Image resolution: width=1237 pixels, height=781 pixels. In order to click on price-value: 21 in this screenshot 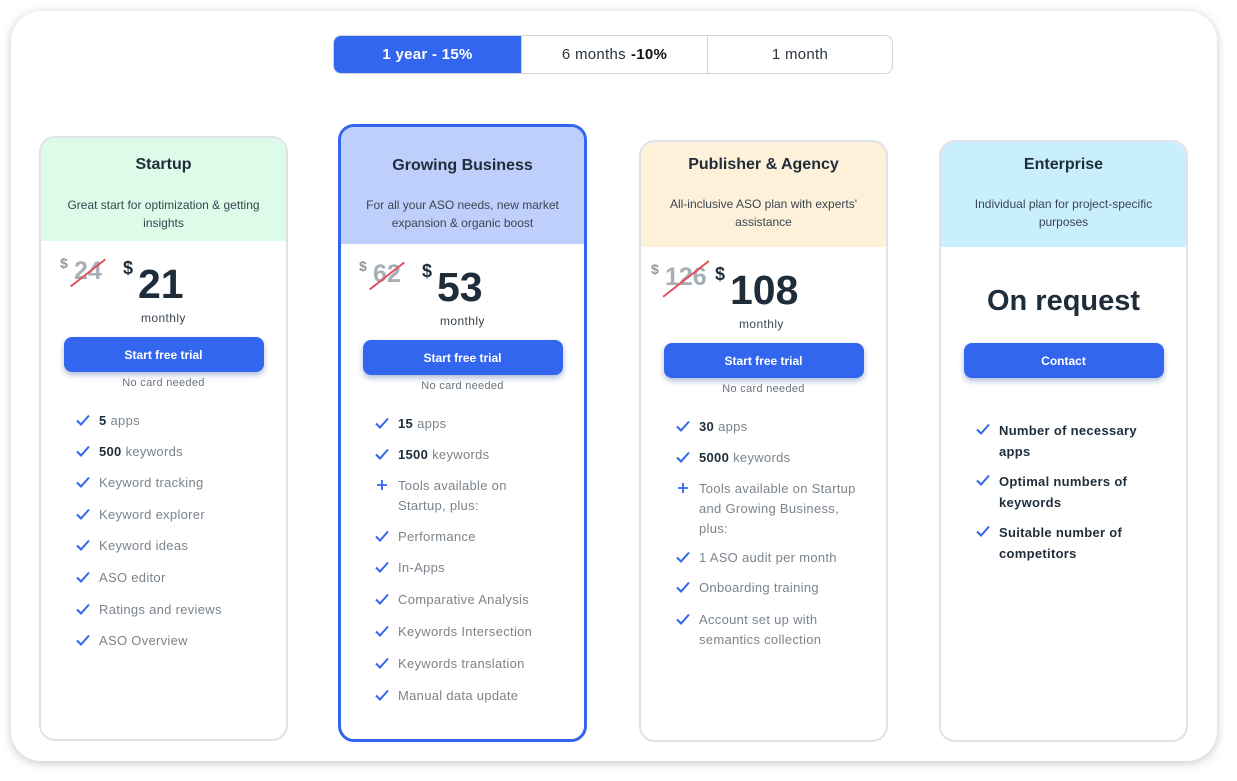, I will do `click(161, 284)`.